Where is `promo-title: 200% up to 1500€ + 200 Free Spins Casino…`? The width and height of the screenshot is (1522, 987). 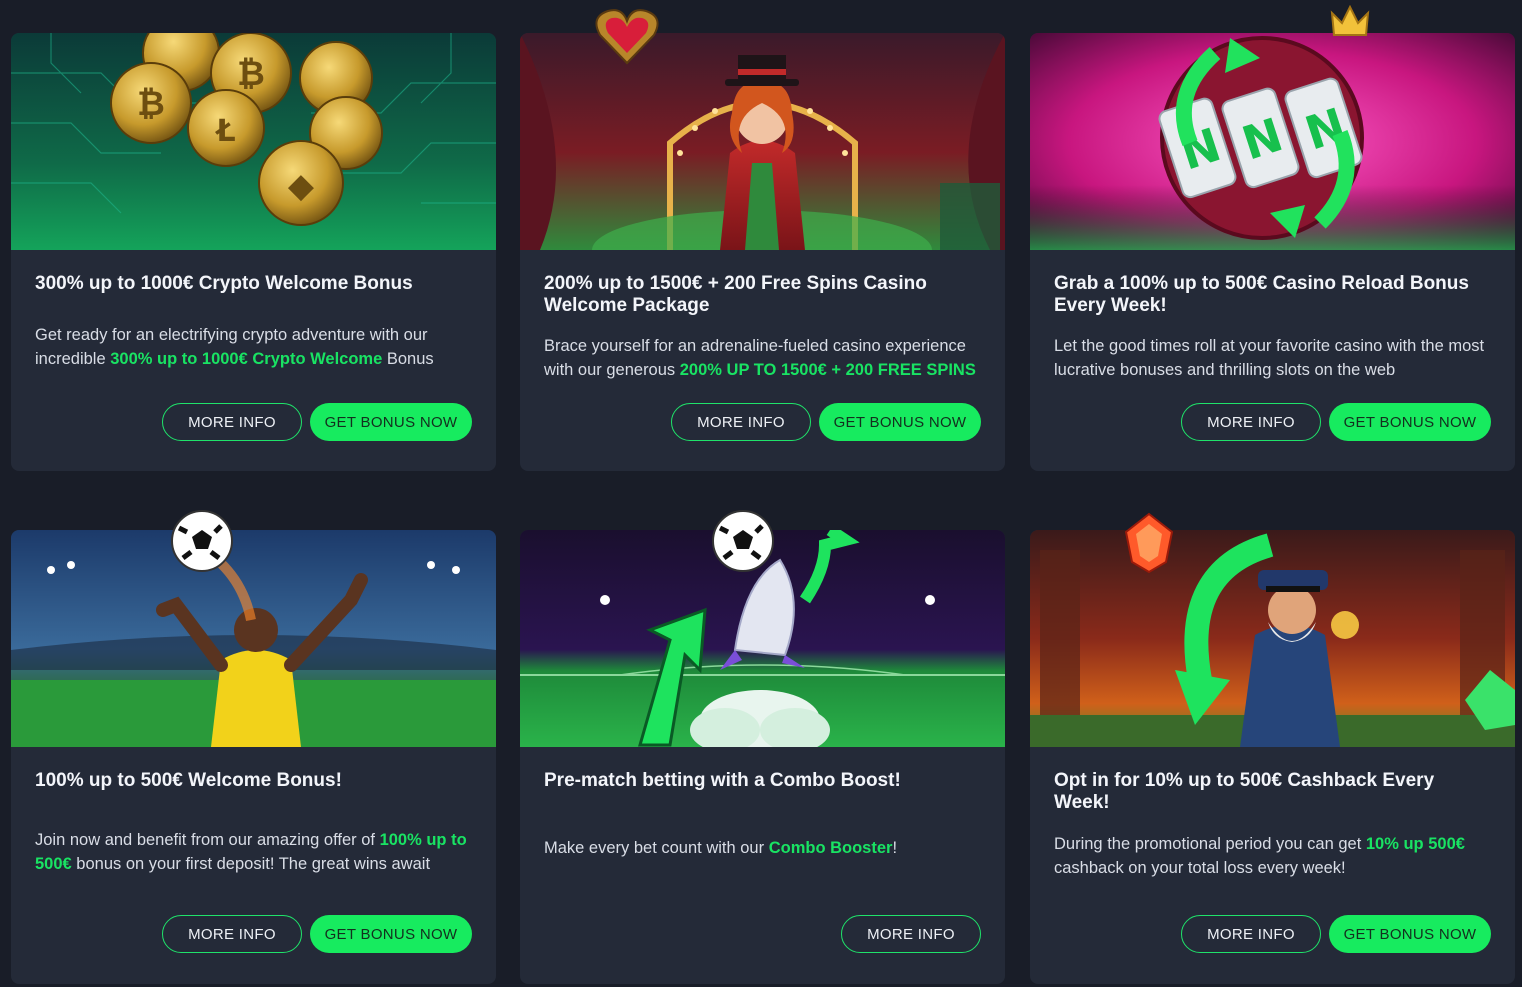 promo-title: 200% up to 1500€ + 200 Free Spins Casino… is located at coordinates (735, 294).